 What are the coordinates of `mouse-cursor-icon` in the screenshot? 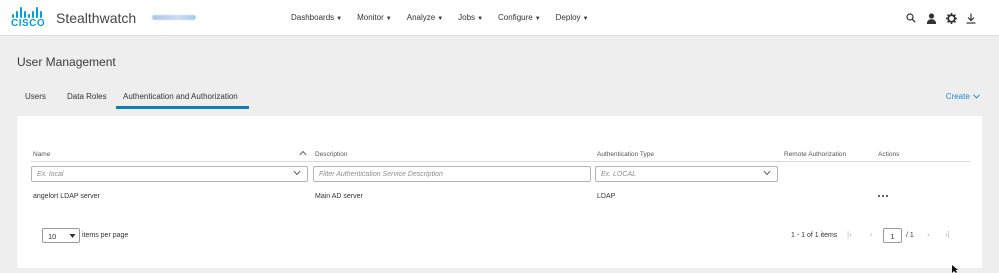 It's located at (955, 269).